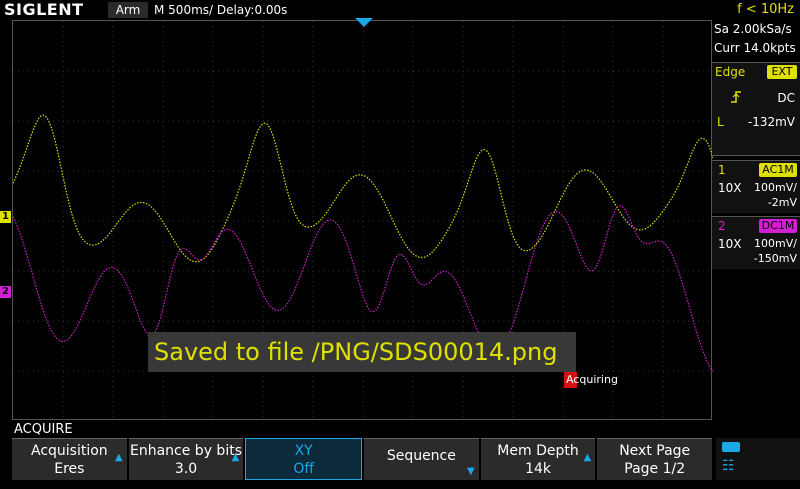 The width and height of the screenshot is (800, 489). I want to click on trigger-coupling: DC, so click(786, 98).